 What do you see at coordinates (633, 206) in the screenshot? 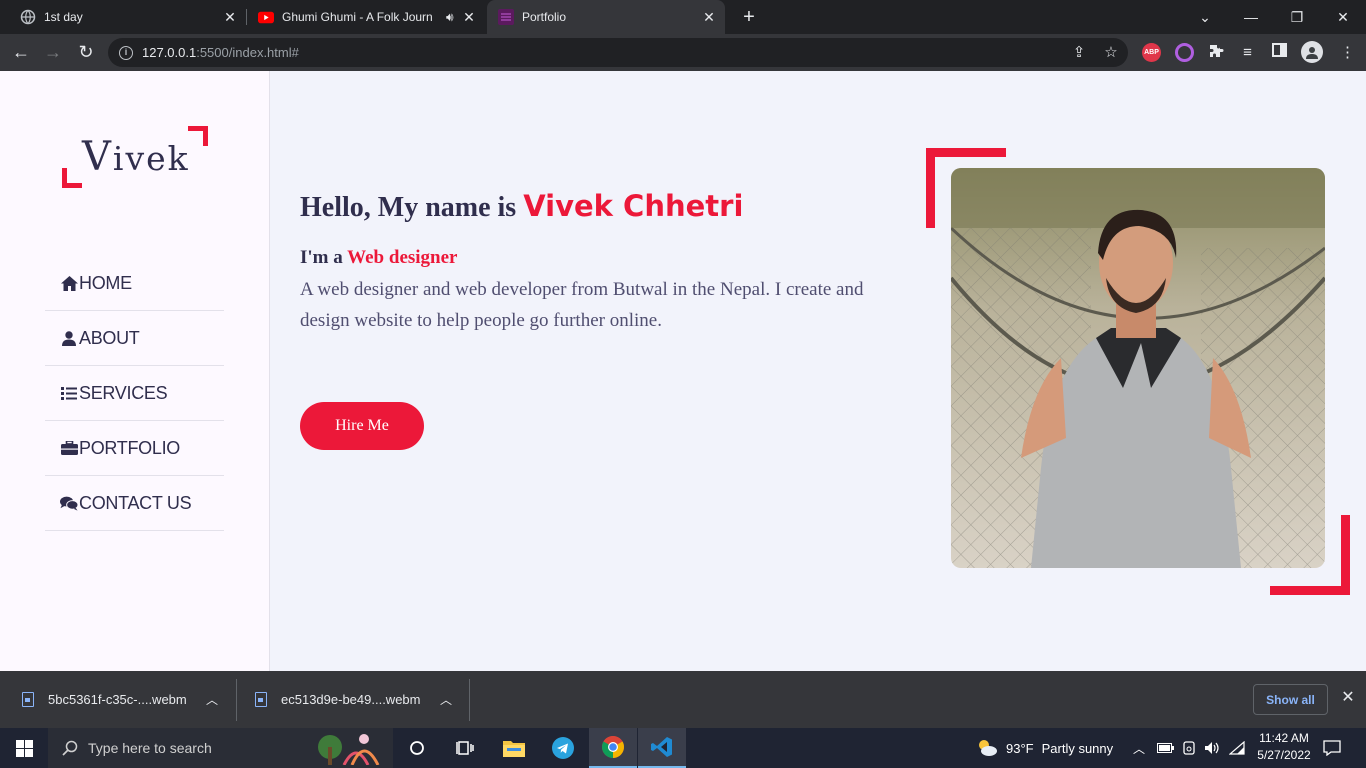
I see `hero-name: Vivek Chhetri` at bounding box center [633, 206].